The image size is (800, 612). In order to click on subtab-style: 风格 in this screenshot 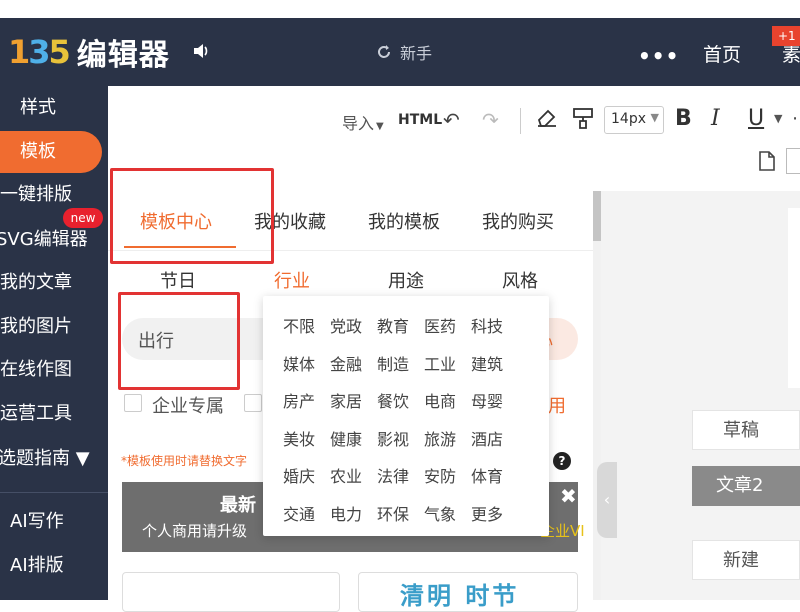, I will do `click(520, 280)`.